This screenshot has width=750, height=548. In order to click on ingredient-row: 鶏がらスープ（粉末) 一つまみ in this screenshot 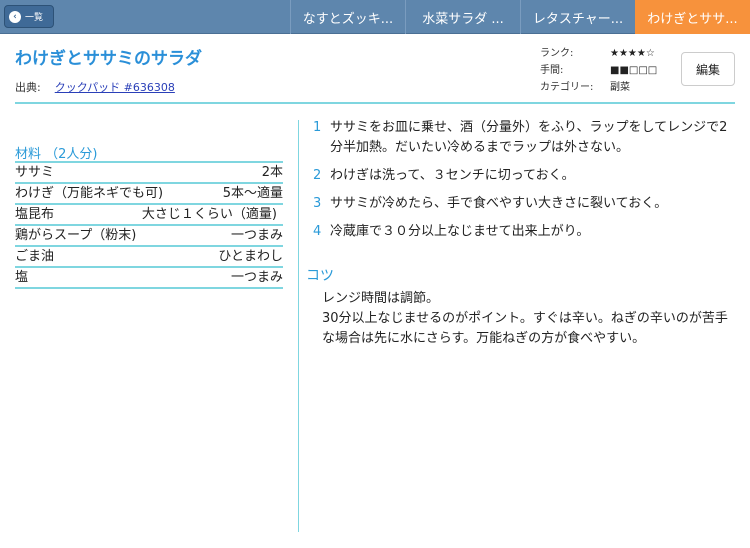, I will do `click(149, 236)`.